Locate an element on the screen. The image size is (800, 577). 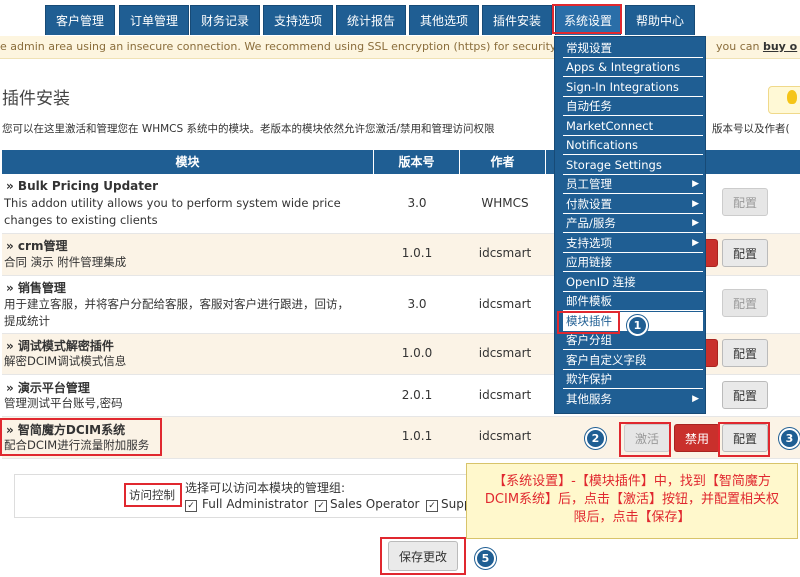
menu-item-notifications: Notifications is located at coordinates (633, 145).